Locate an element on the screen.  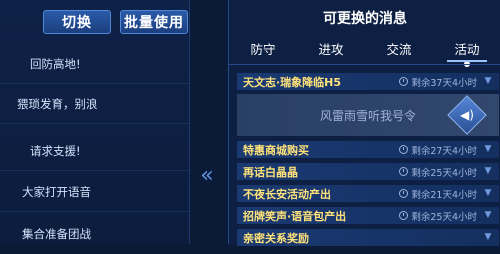
panel-title: 可更换的消息 is located at coordinates (365, 19).